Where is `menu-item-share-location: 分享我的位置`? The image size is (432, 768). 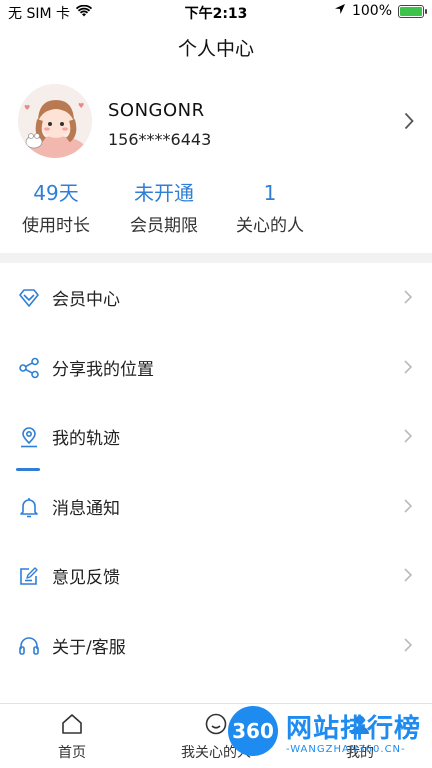
menu-item-share-location: 分享我的位置 is located at coordinates (216, 368).